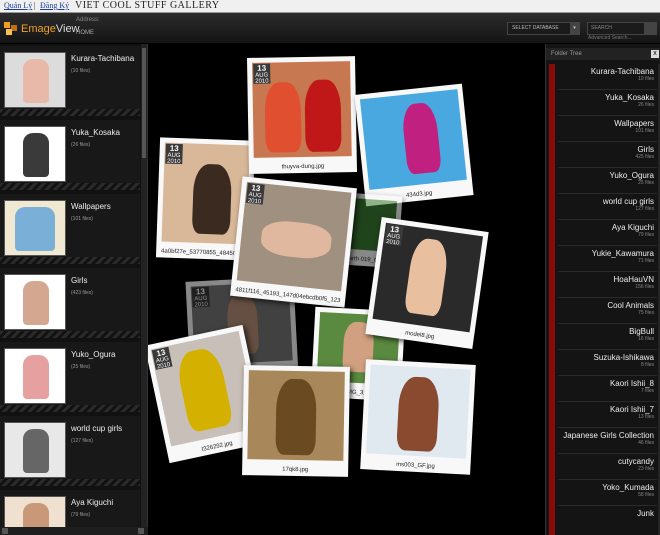  I want to click on tree-item: Yukie_Kawamura 71 files, so click(607, 259).